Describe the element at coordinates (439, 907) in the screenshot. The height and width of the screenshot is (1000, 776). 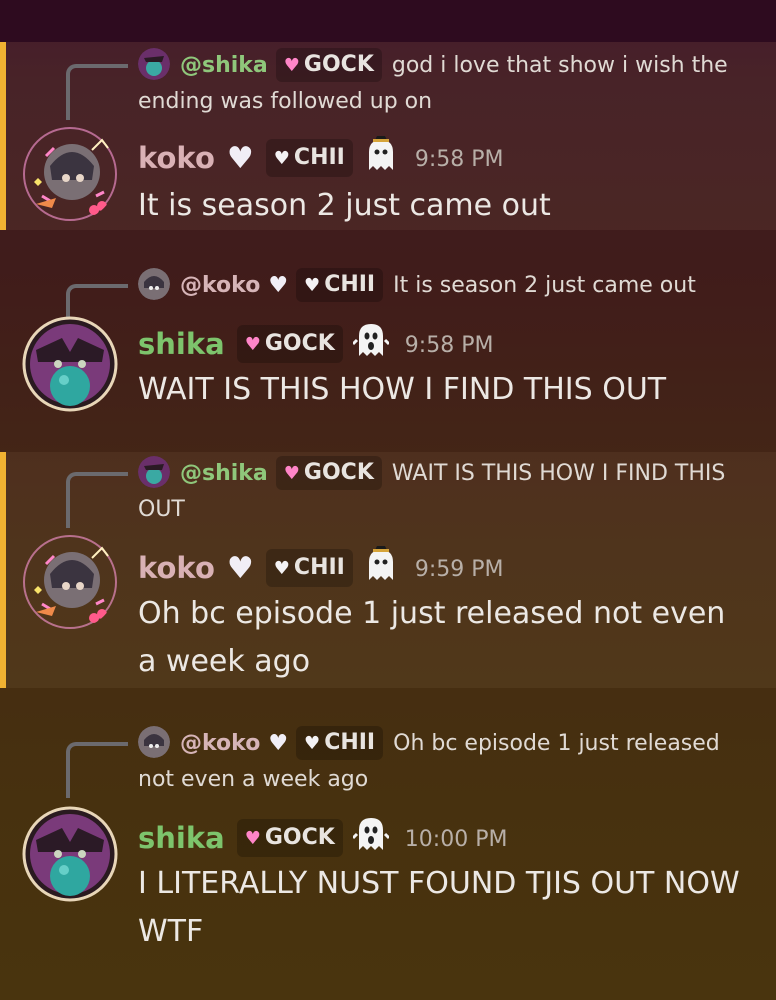
I see `message-text: I LITERALLY NUST FOUND TJIS OUT NOW WTF` at that location.